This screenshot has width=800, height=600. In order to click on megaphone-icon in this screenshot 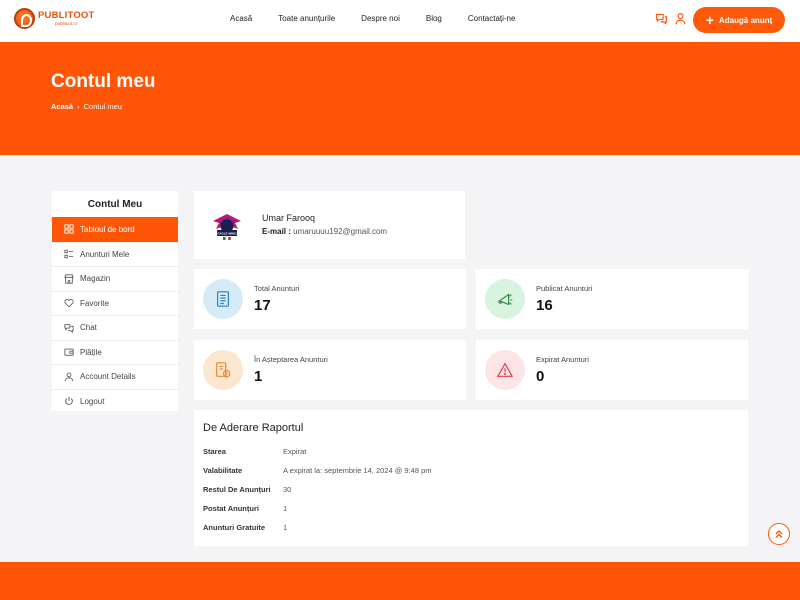, I will do `click(505, 299)`.